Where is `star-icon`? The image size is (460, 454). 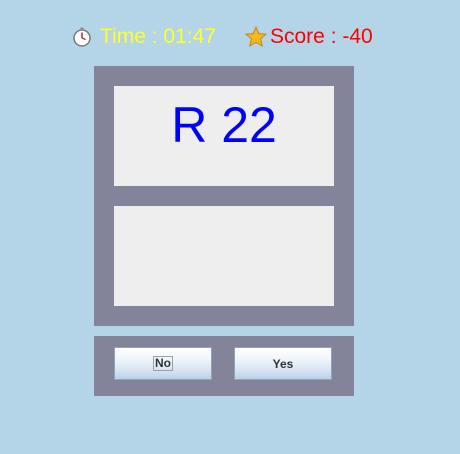 star-icon is located at coordinates (256, 37).